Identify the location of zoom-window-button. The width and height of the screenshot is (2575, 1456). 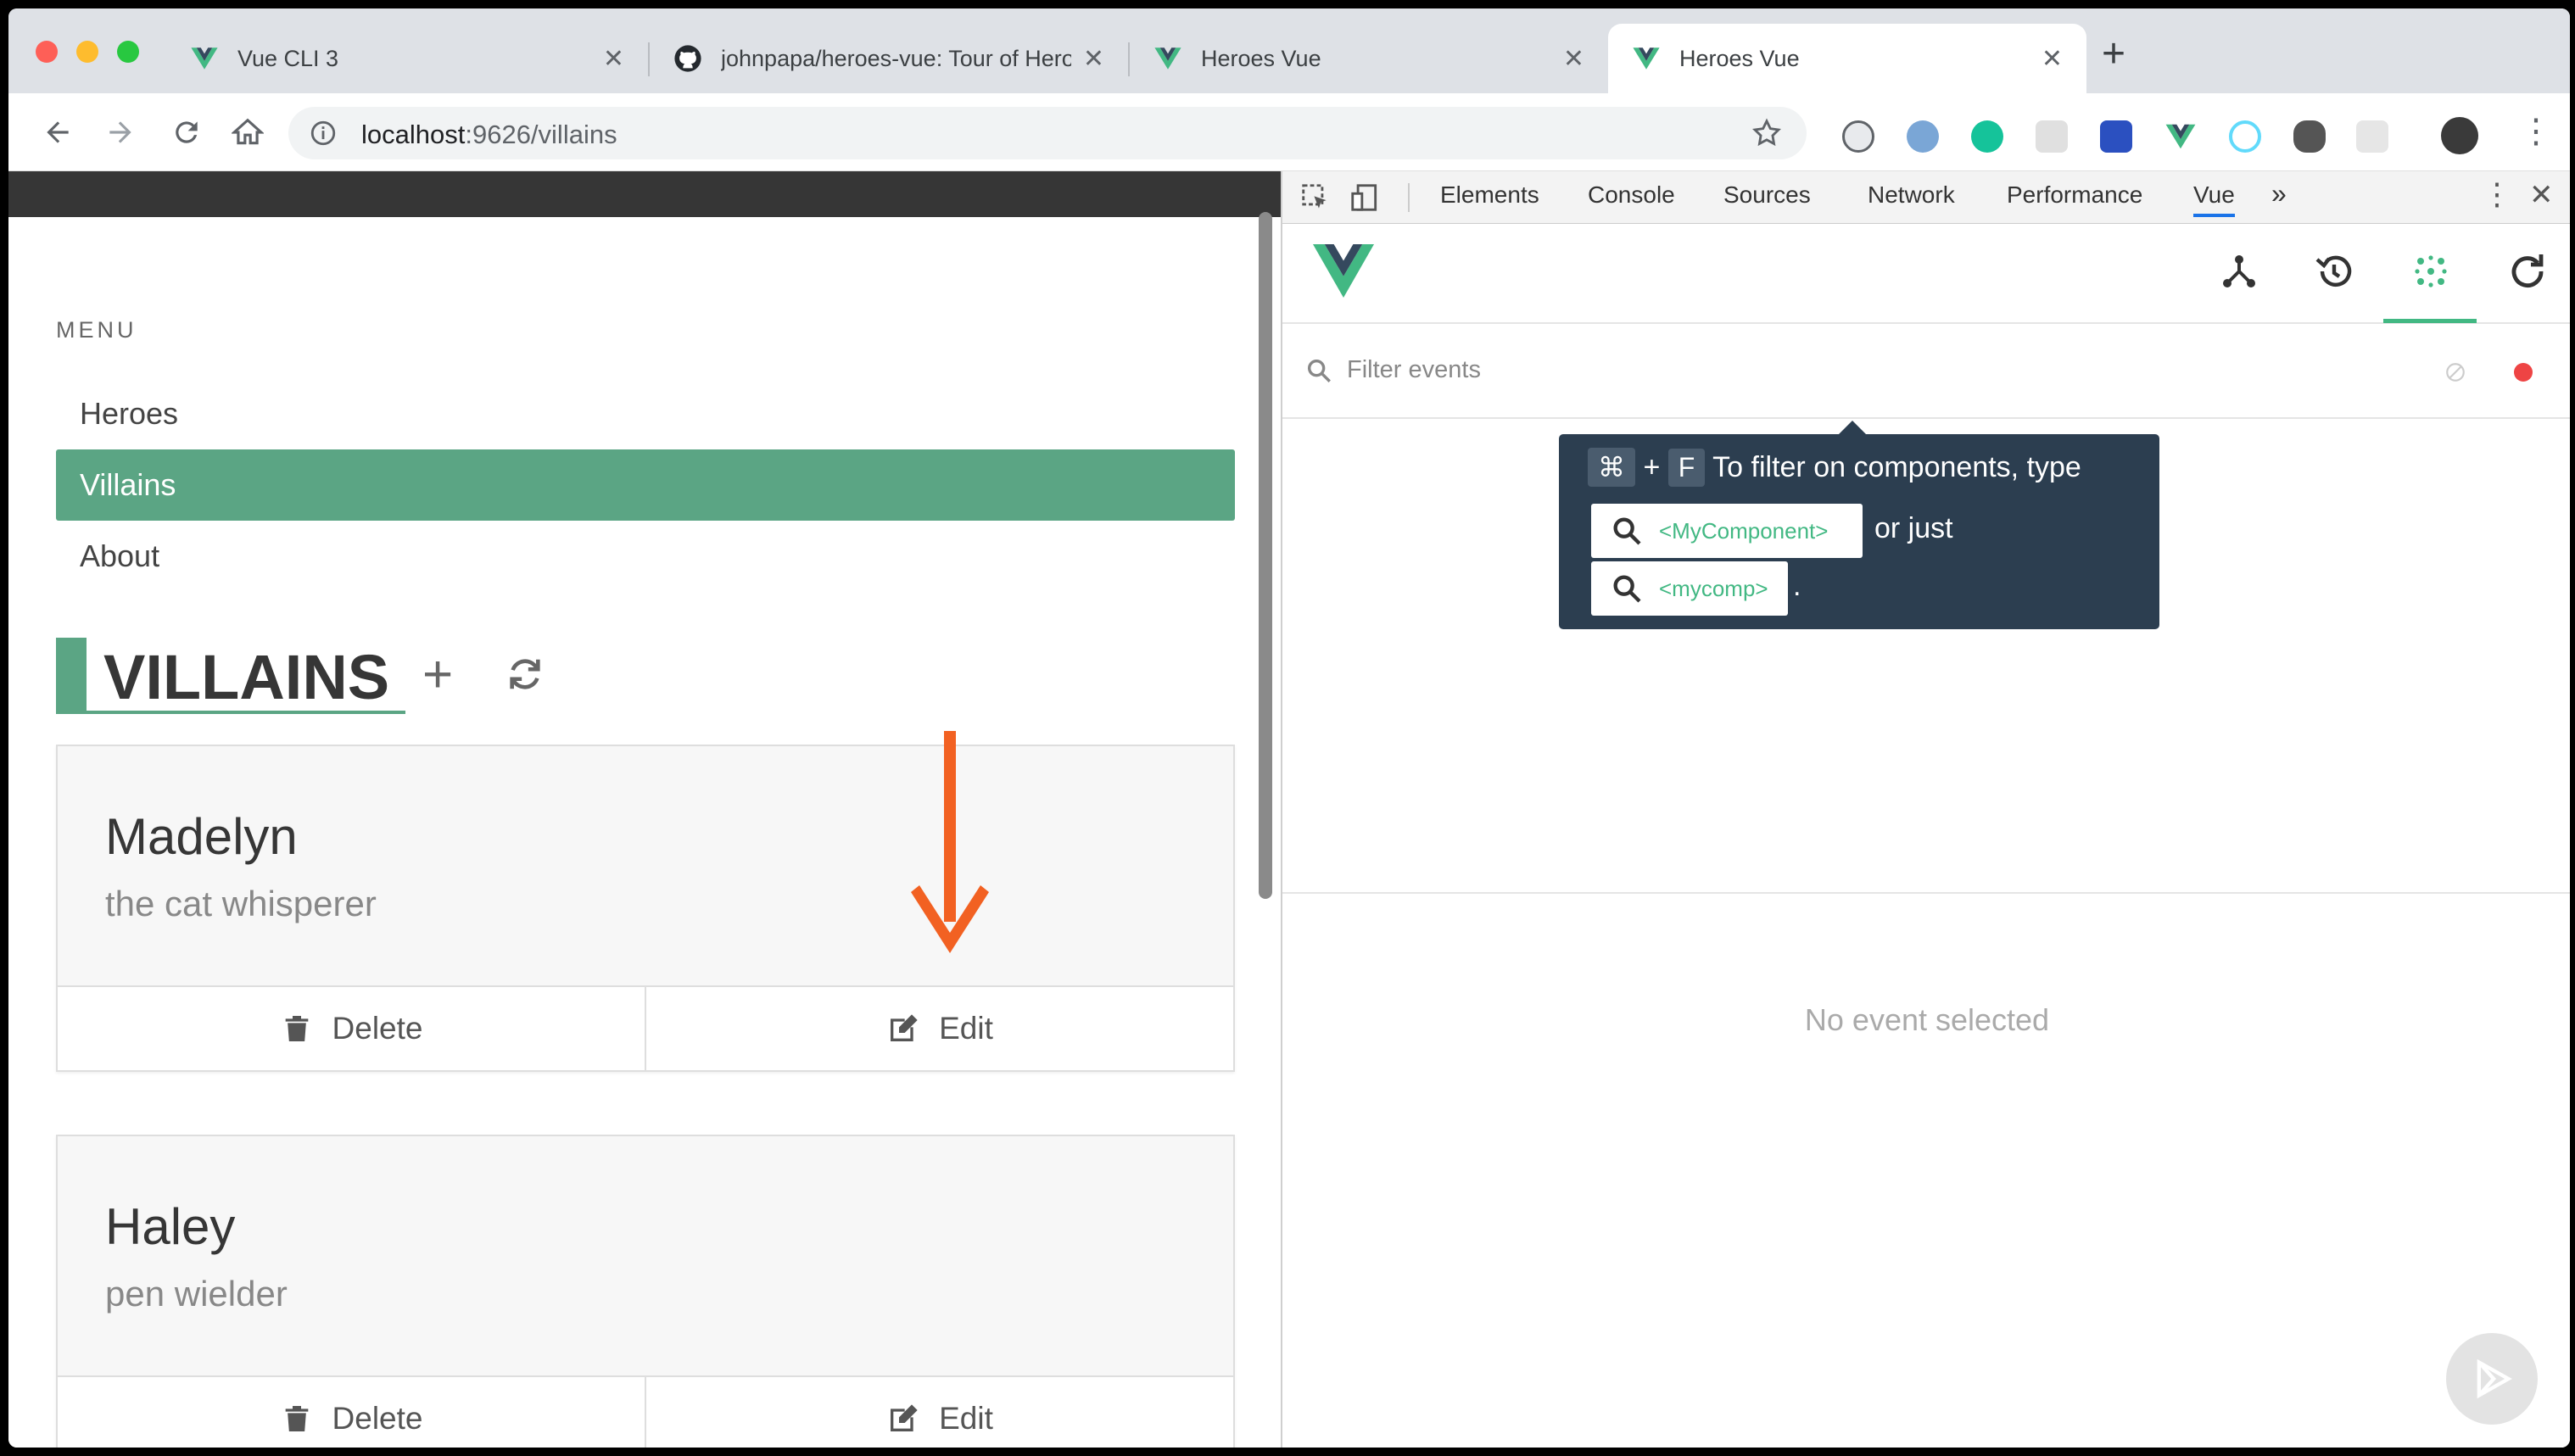
(128, 52).